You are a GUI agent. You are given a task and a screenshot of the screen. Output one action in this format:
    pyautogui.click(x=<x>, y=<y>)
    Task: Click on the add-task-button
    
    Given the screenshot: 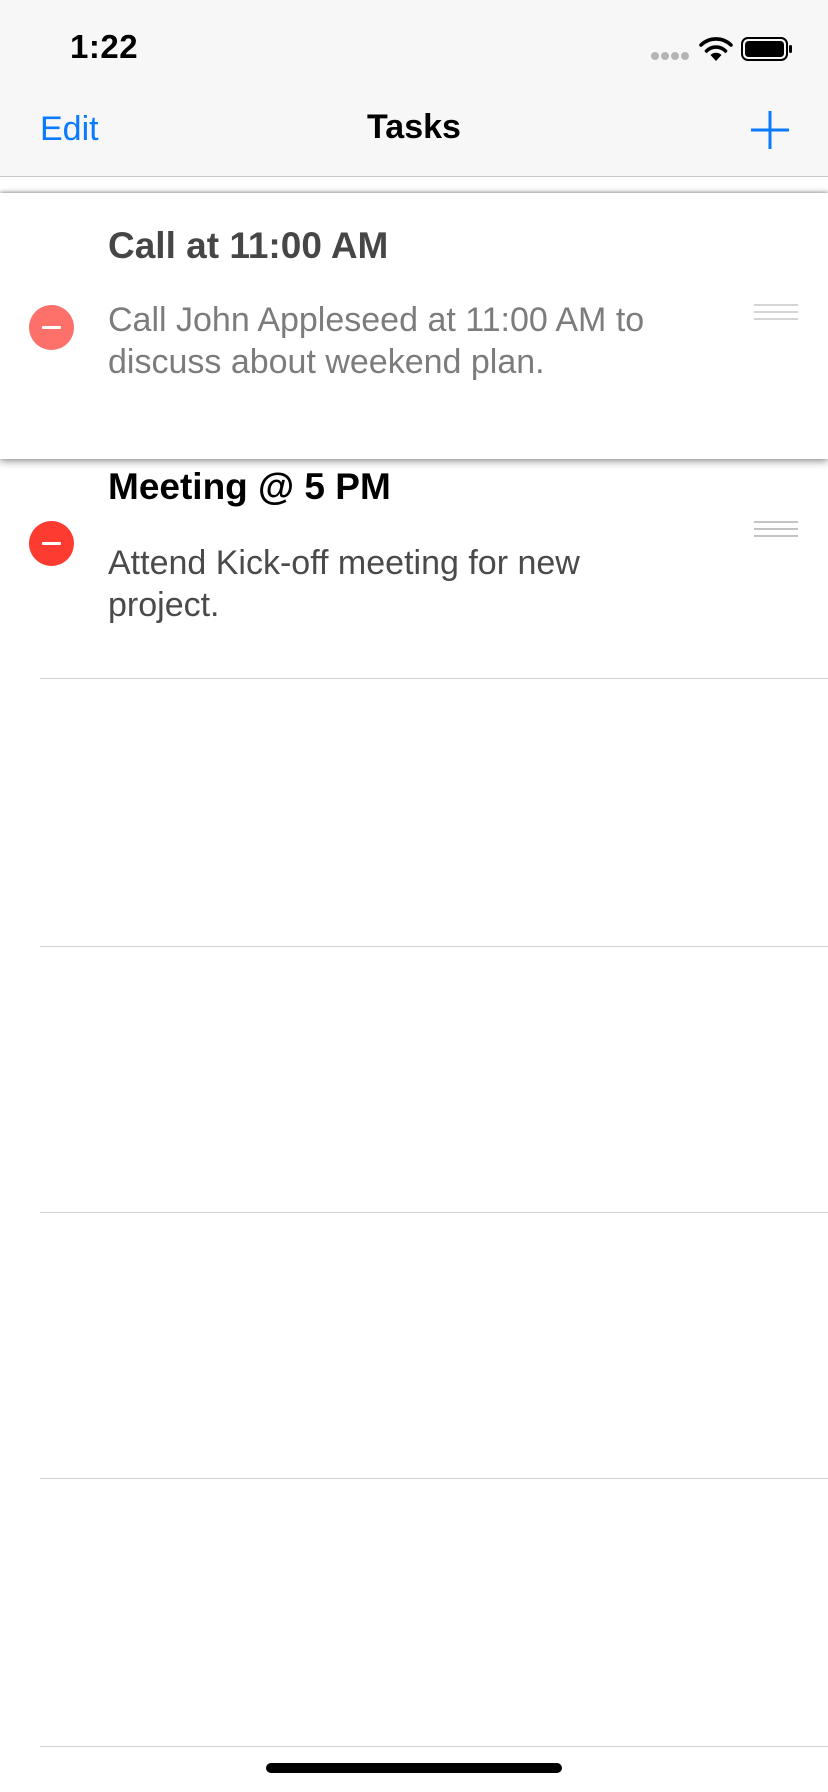 What is the action you would take?
    pyautogui.click(x=770, y=130)
    